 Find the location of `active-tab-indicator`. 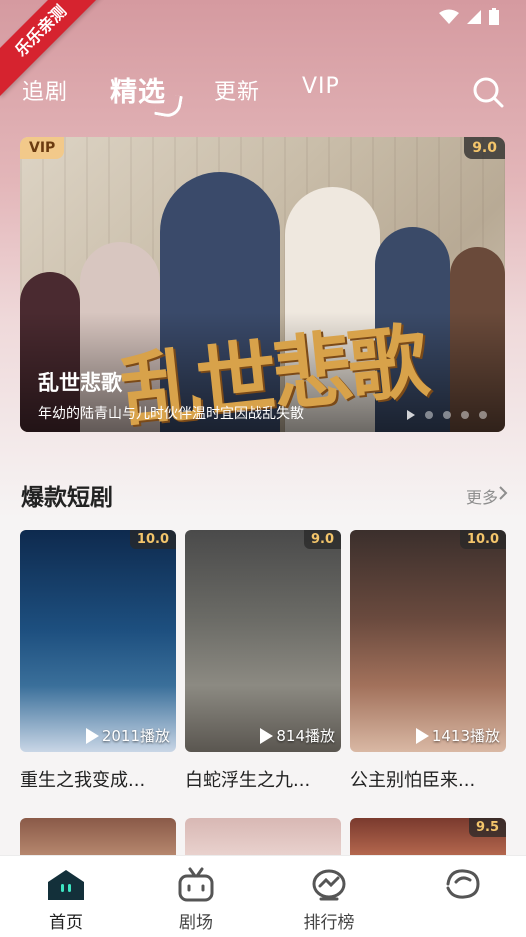

active-tab-indicator is located at coordinates (168, 105).